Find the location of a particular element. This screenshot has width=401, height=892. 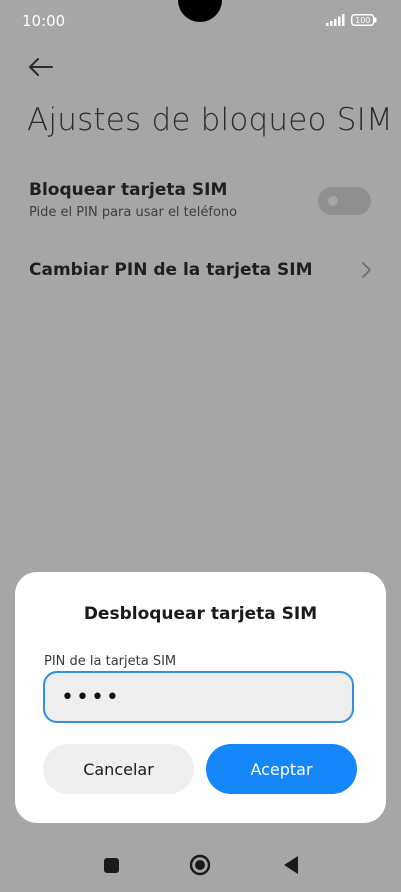

chevron-right-icon is located at coordinates (366, 270).